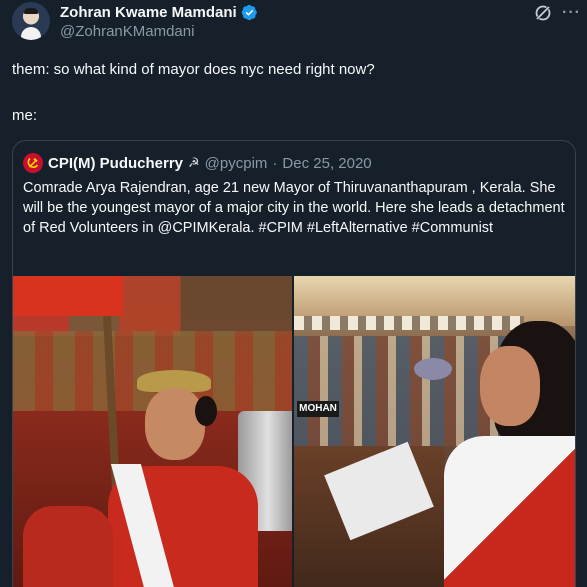  I want to click on author-handle: @ZohranKMamdani, so click(127, 31).